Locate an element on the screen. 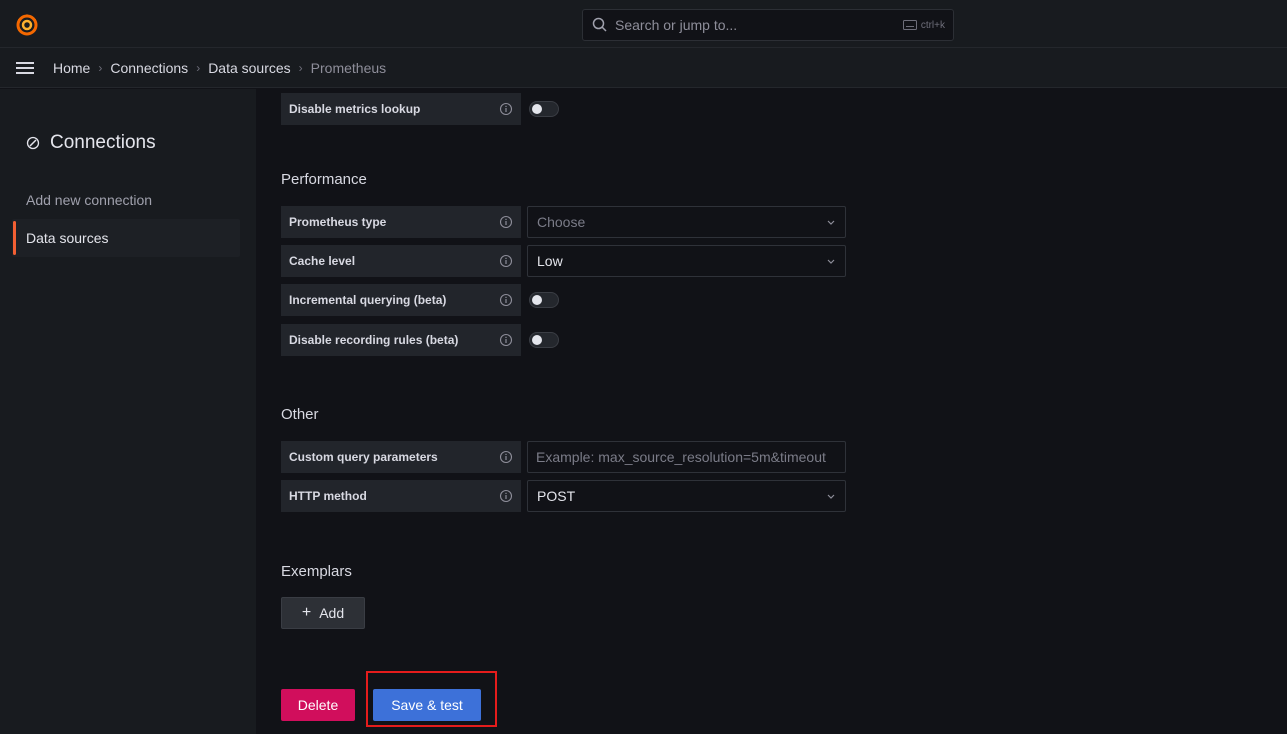 This screenshot has height=734, width=1287. breadcrumb-home: Home is located at coordinates (71, 68).